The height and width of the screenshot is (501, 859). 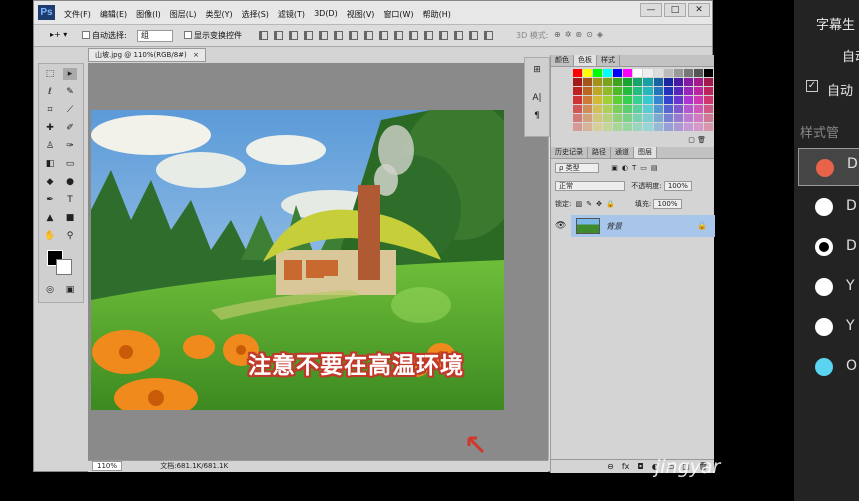 I want to click on show-transform-checkbox, so click(x=188, y=35).